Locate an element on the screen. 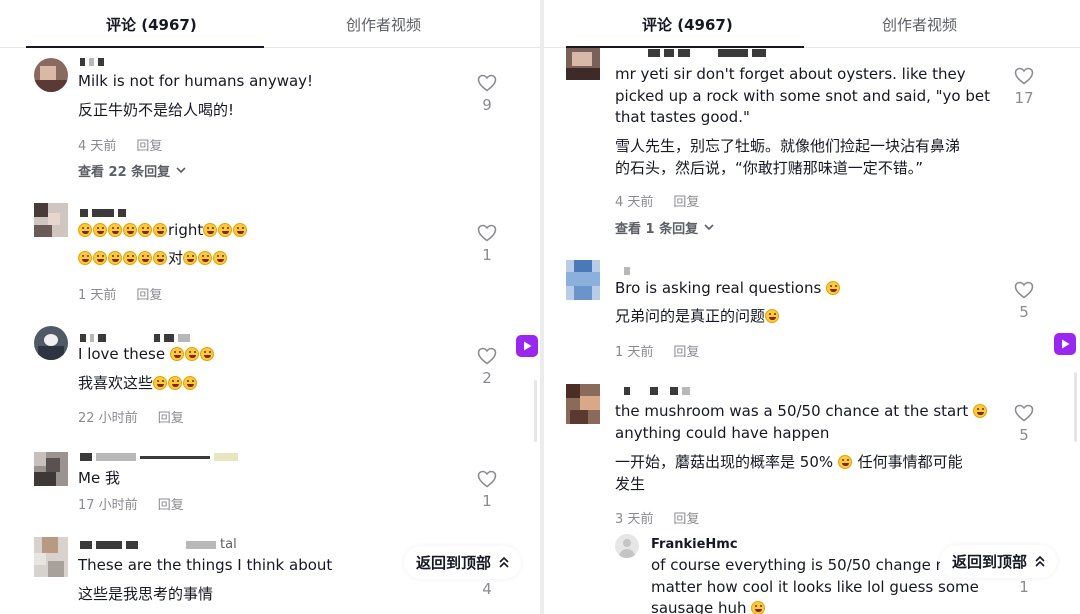 The height and width of the screenshot is (614, 1080). comment-time: 1 天前 is located at coordinates (634, 352).